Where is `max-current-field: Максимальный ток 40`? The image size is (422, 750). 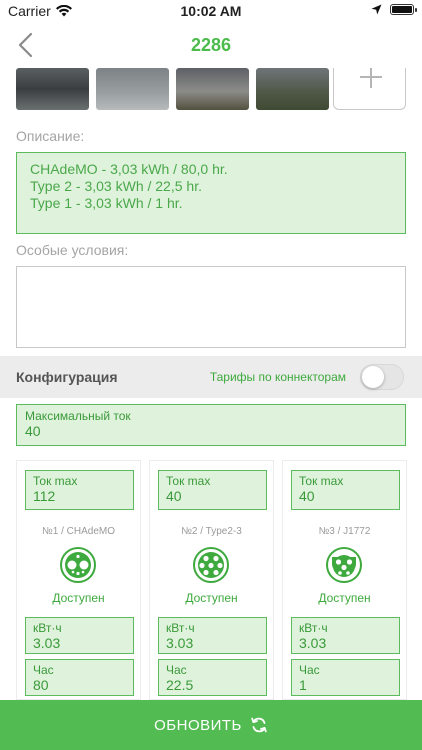 max-current-field: Максимальный ток 40 is located at coordinates (211, 425).